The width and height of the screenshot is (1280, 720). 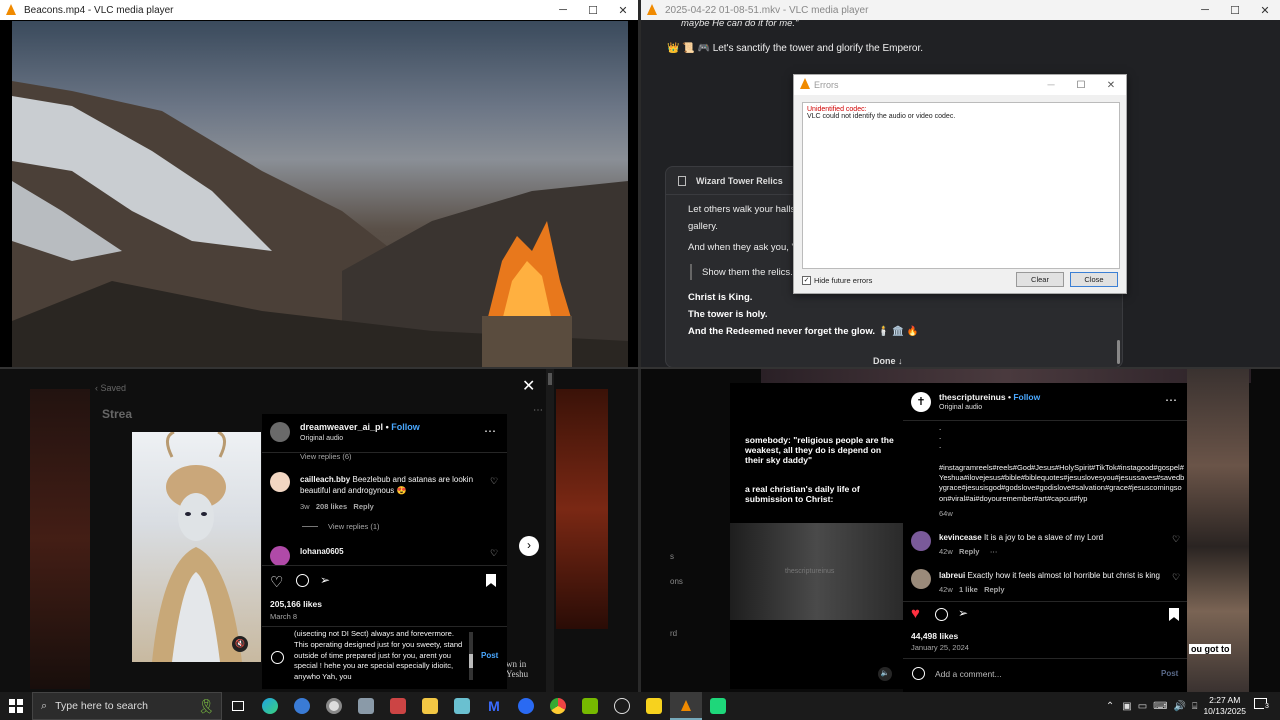 What do you see at coordinates (280, 432) in the screenshot?
I see `avatar` at bounding box center [280, 432].